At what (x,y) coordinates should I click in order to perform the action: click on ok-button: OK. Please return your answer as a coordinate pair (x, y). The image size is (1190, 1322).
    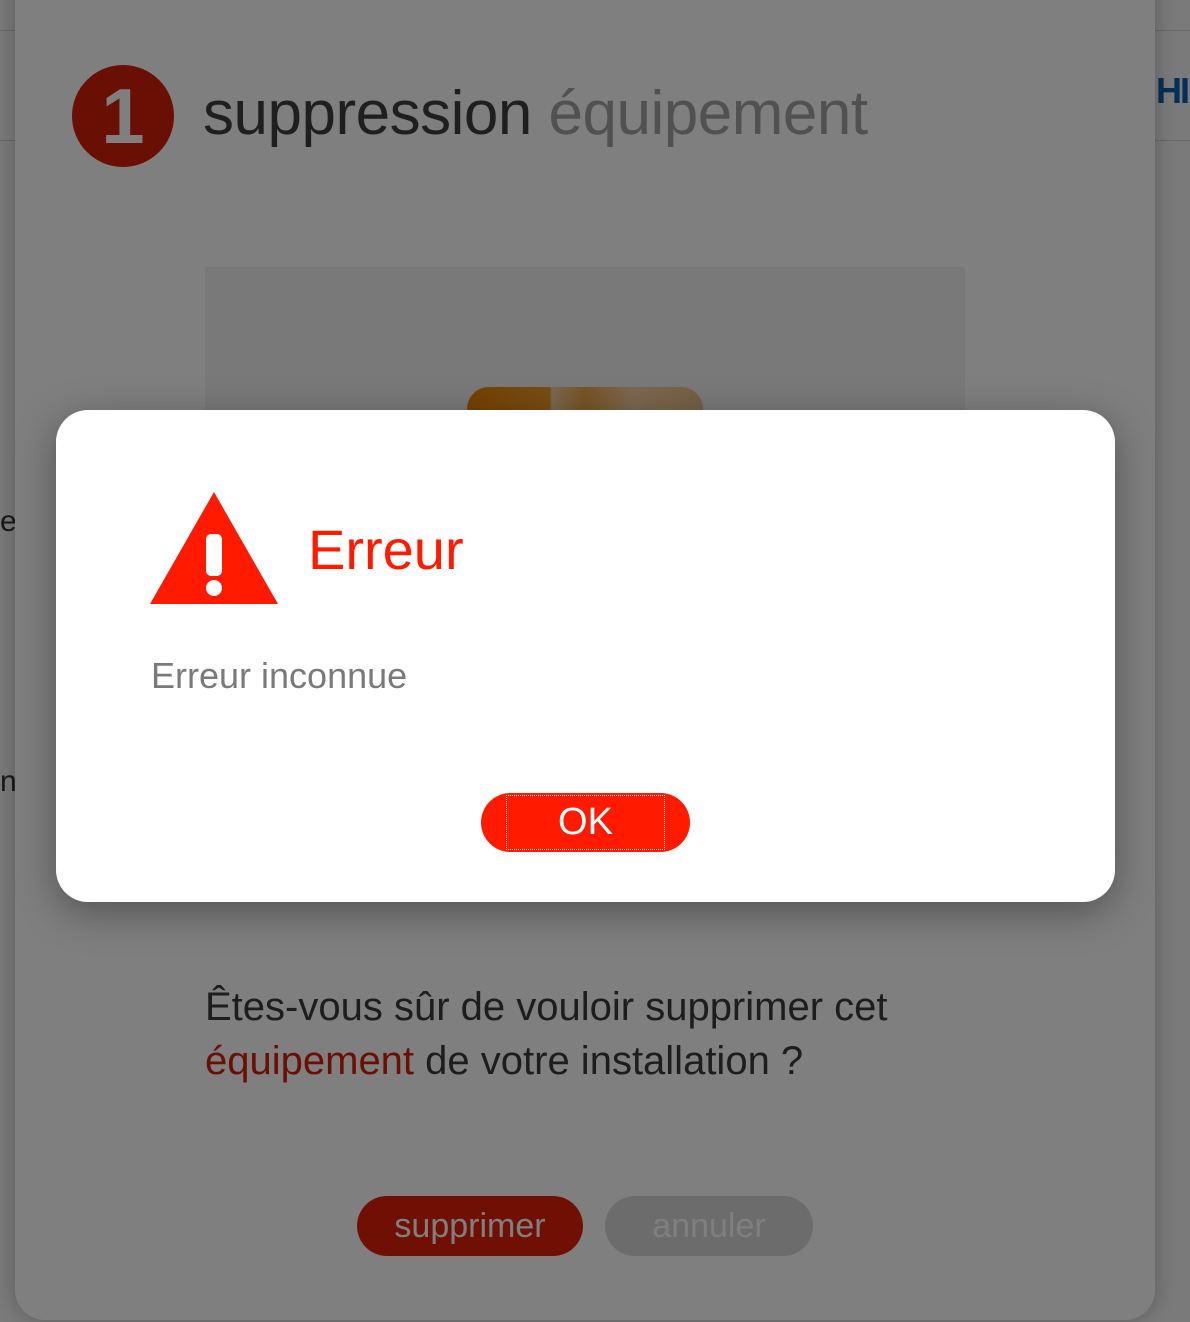
    Looking at the image, I should click on (585, 822).